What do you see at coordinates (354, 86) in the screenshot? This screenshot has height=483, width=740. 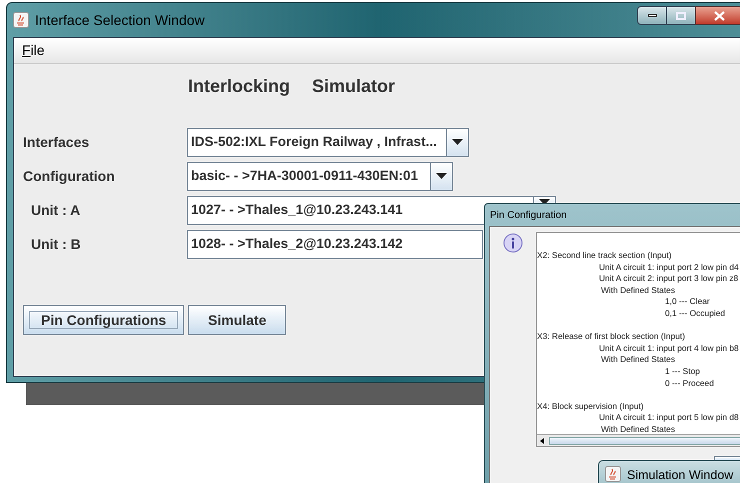 I see `app-heading: Simulator` at bounding box center [354, 86].